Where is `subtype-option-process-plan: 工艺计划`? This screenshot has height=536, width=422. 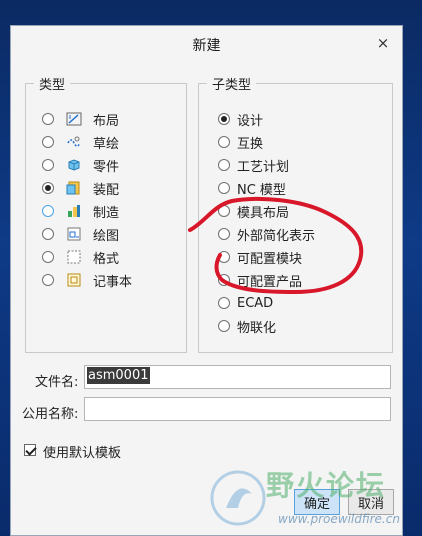
subtype-option-process-plan: 工艺计划 is located at coordinates (253, 165).